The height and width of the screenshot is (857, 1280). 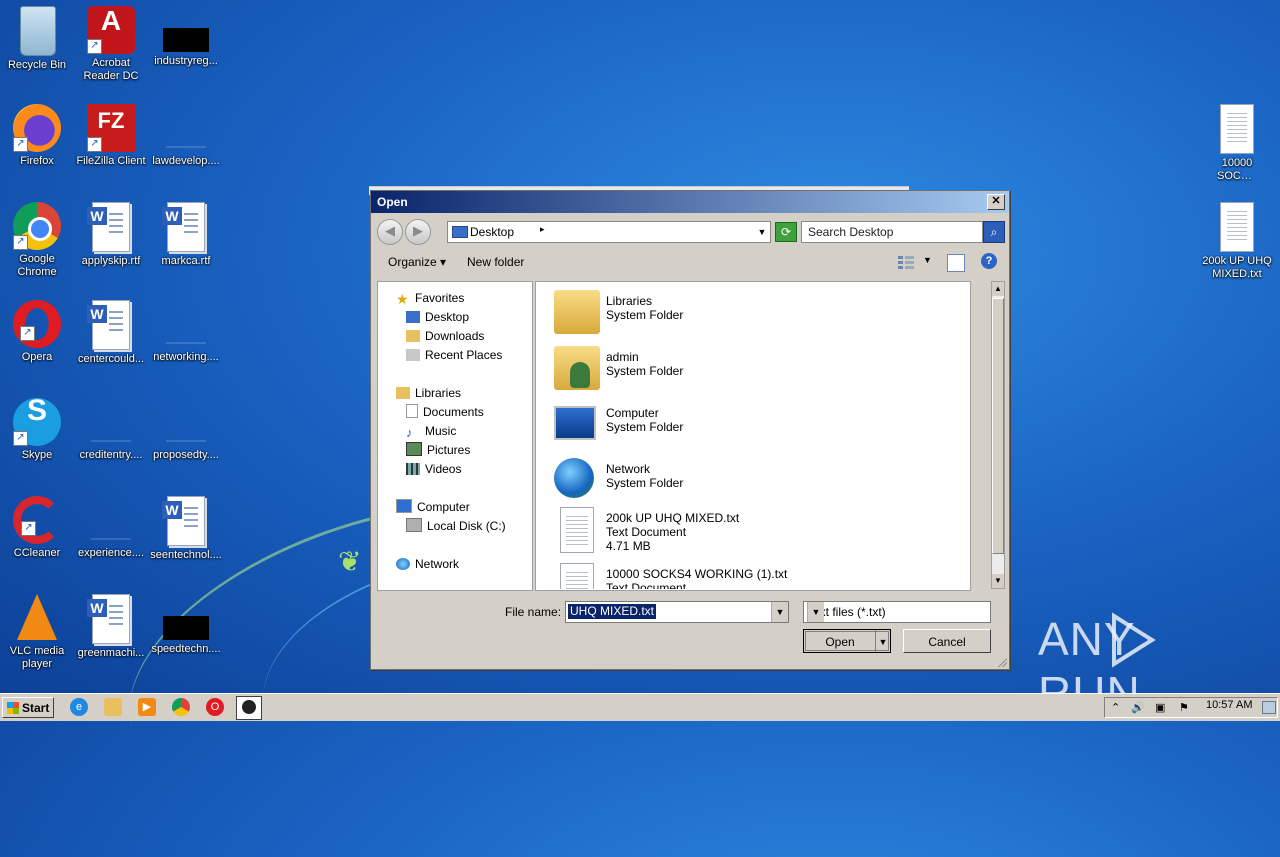 What do you see at coordinates (754, 369) in the screenshot?
I see `list-item-admin: admin System Folder` at bounding box center [754, 369].